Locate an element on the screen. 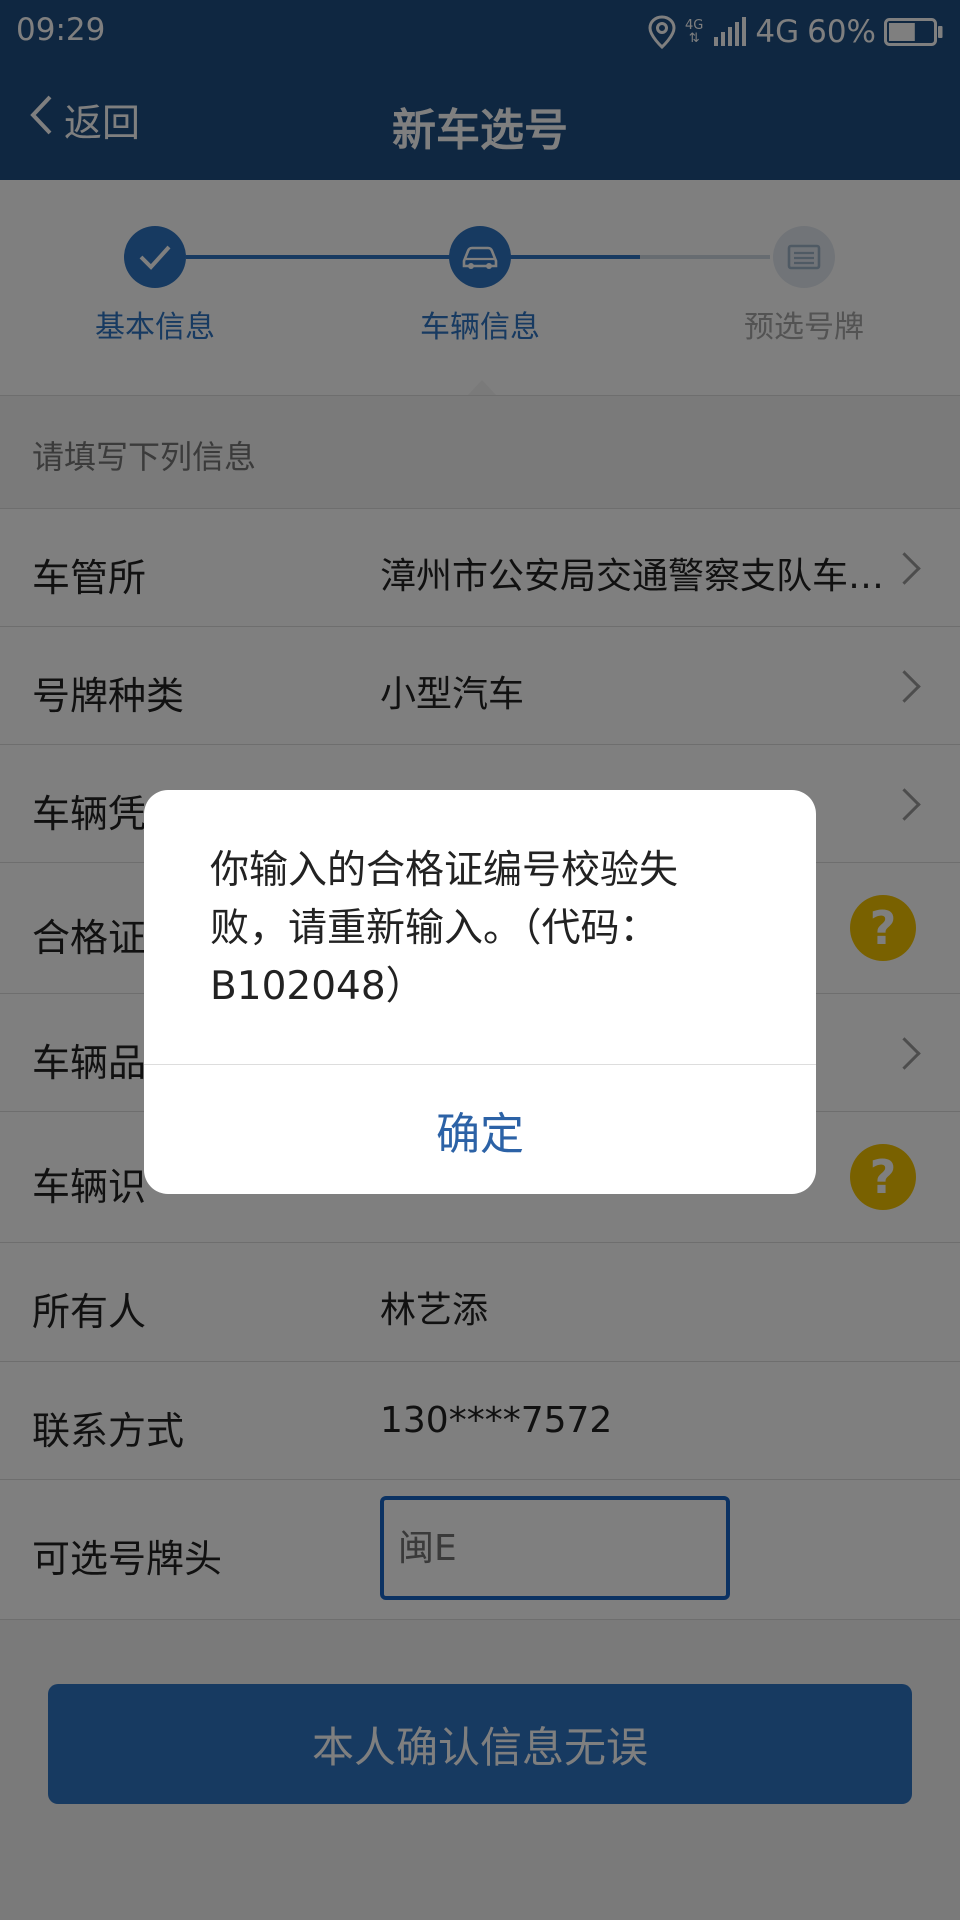  alert-dialog: 你输入的合格证编号校验失败，请重新输入。（代码：B102048） 确定 is located at coordinates (480, 992).